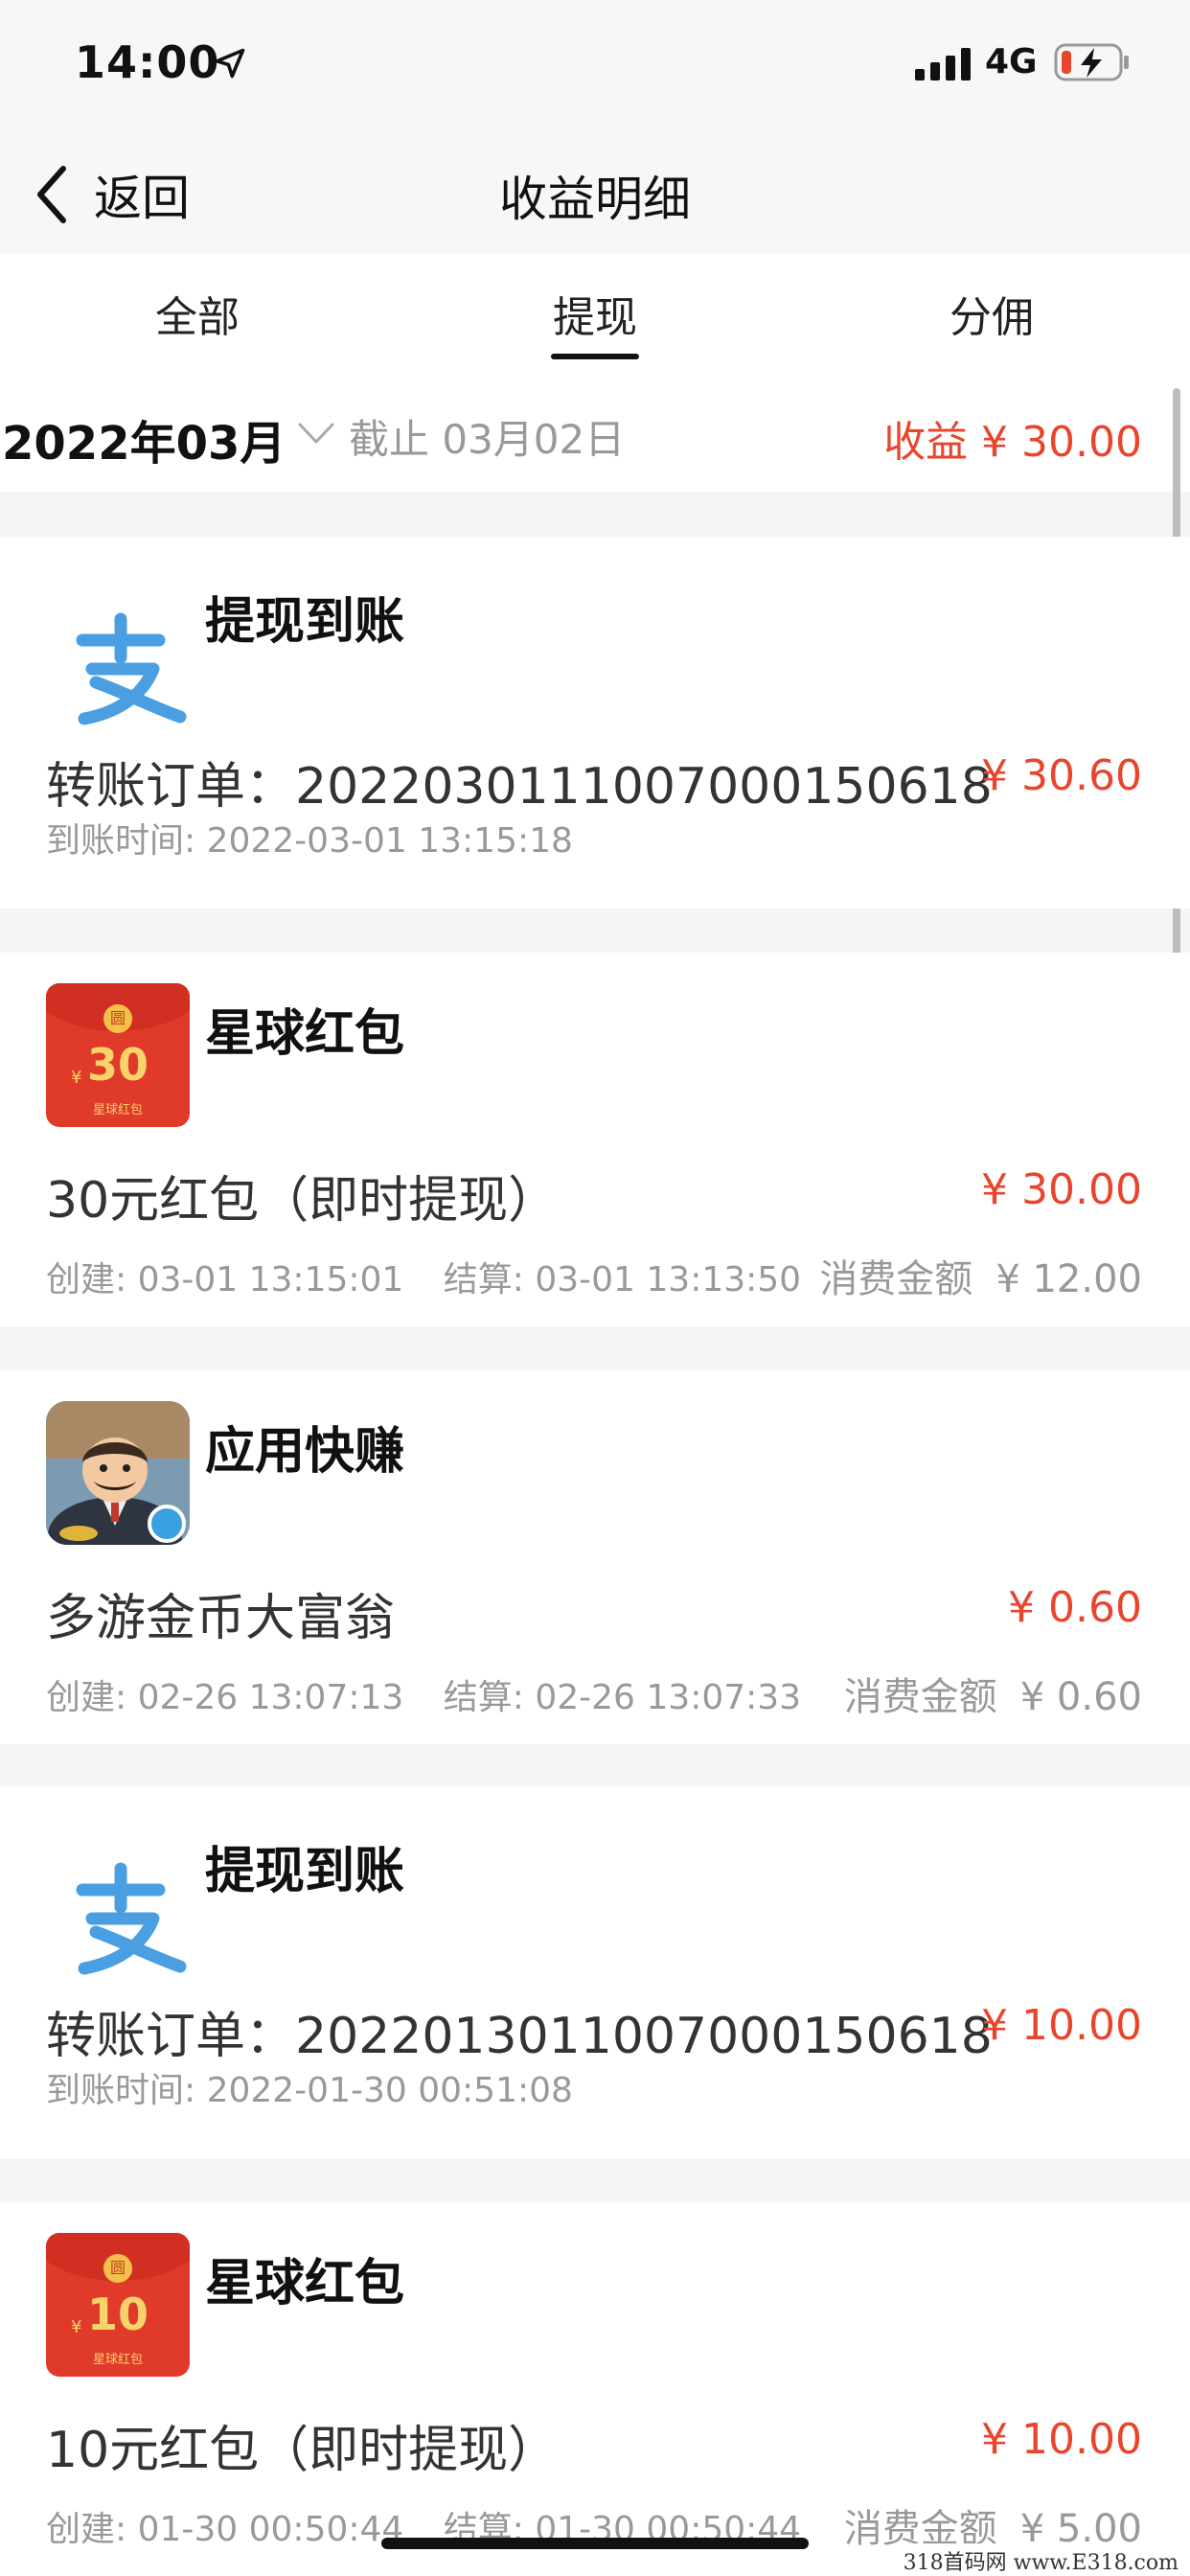 The width and height of the screenshot is (1190, 2576). What do you see at coordinates (1069, 1279) in the screenshot?
I see `spend-value: ¥ 12.00` at bounding box center [1069, 1279].